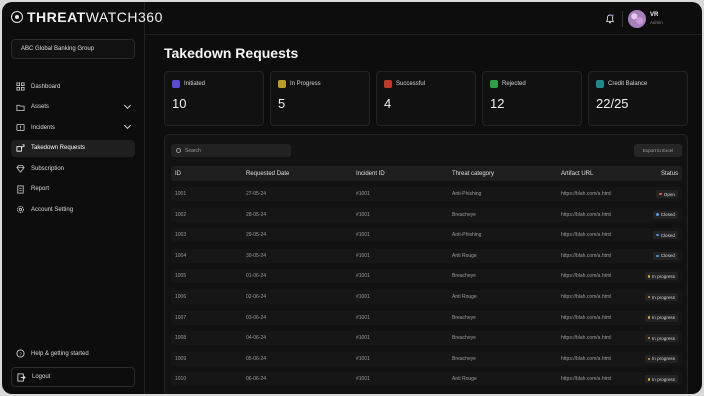  Describe the element at coordinates (282, 103) in the screenshot. I see `stat-value: 5` at that location.